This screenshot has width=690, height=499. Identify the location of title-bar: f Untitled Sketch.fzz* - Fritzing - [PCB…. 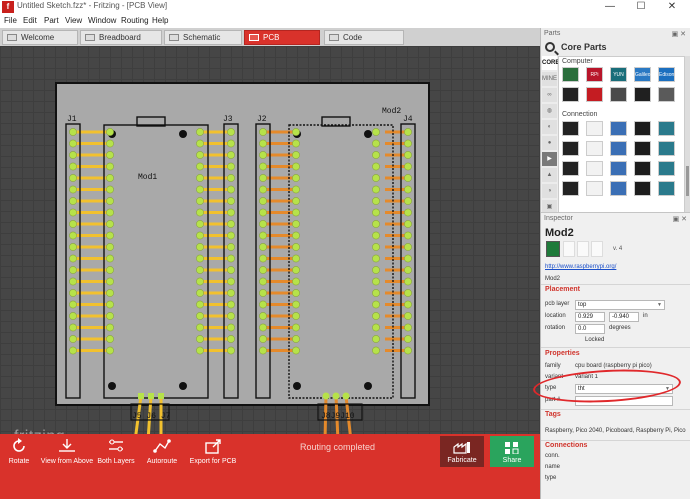
(345, 7).